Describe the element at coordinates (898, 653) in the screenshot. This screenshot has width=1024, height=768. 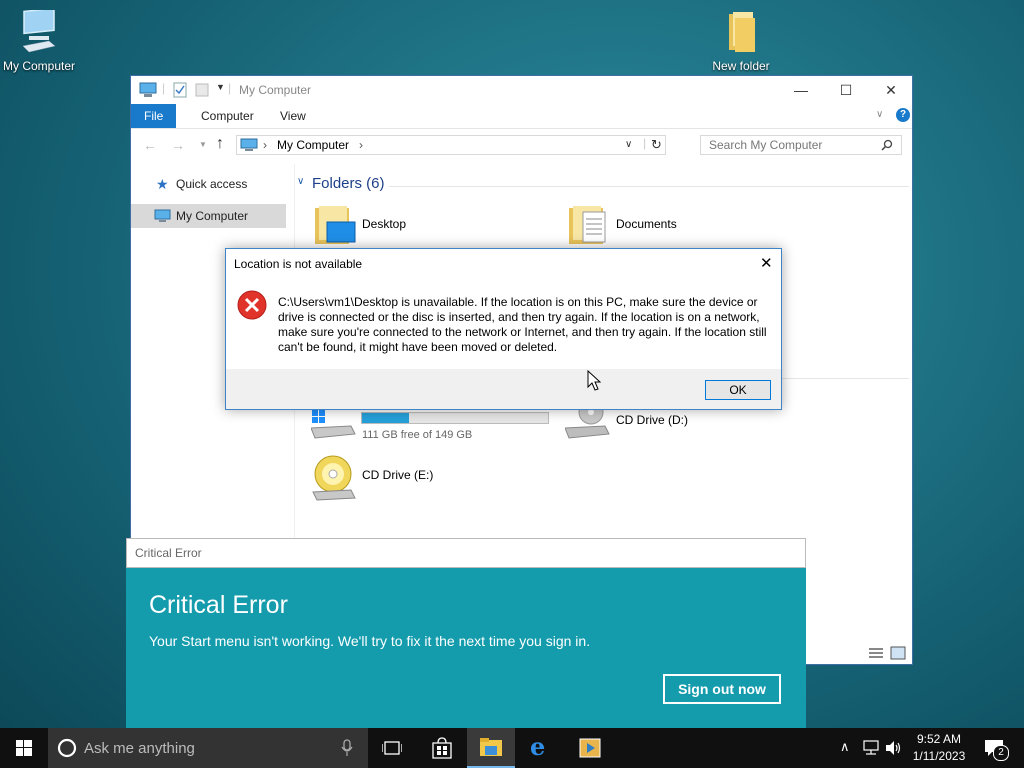
I see `large-icons-view-icon` at that location.